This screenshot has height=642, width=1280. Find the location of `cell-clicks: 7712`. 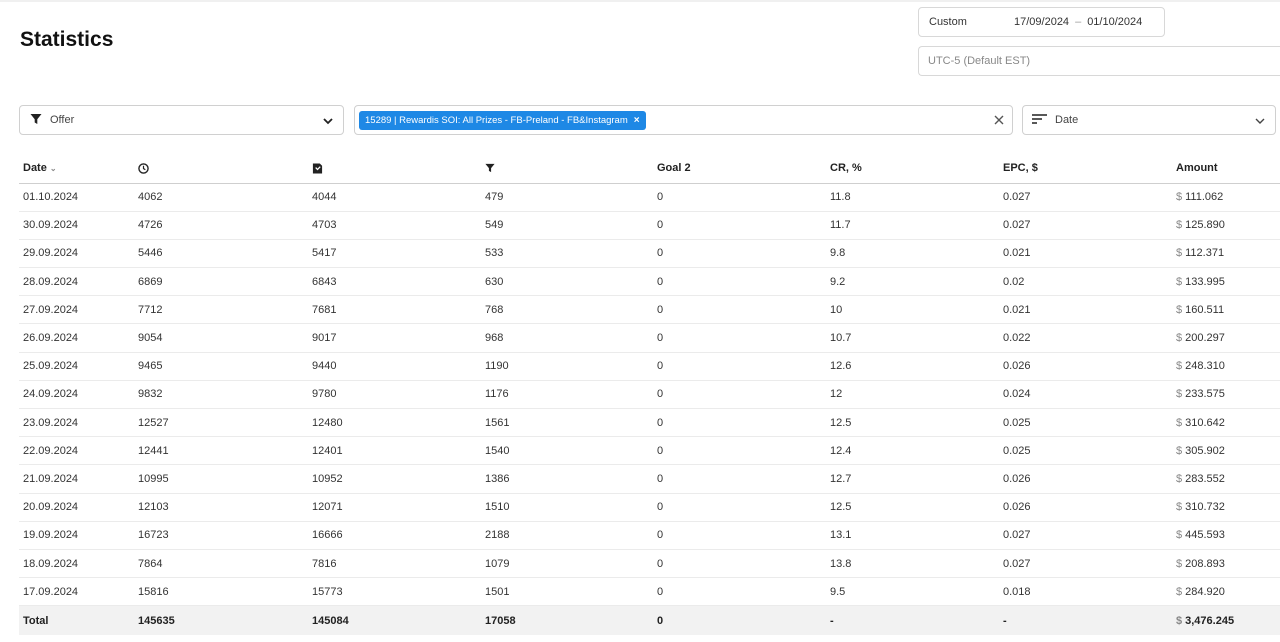

cell-clicks: 7712 is located at coordinates (221, 310).